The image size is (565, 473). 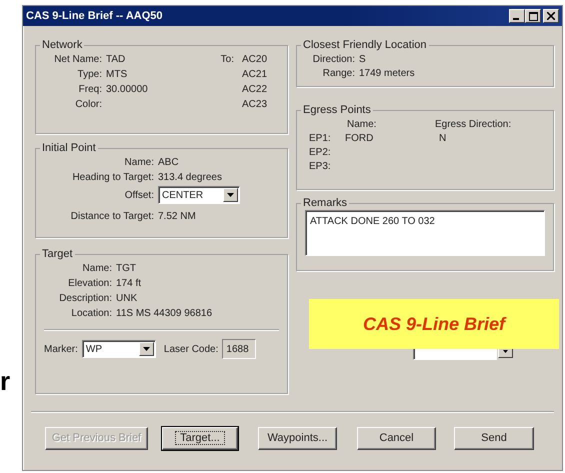 I want to click on close-button, so click(x=551, y=16).